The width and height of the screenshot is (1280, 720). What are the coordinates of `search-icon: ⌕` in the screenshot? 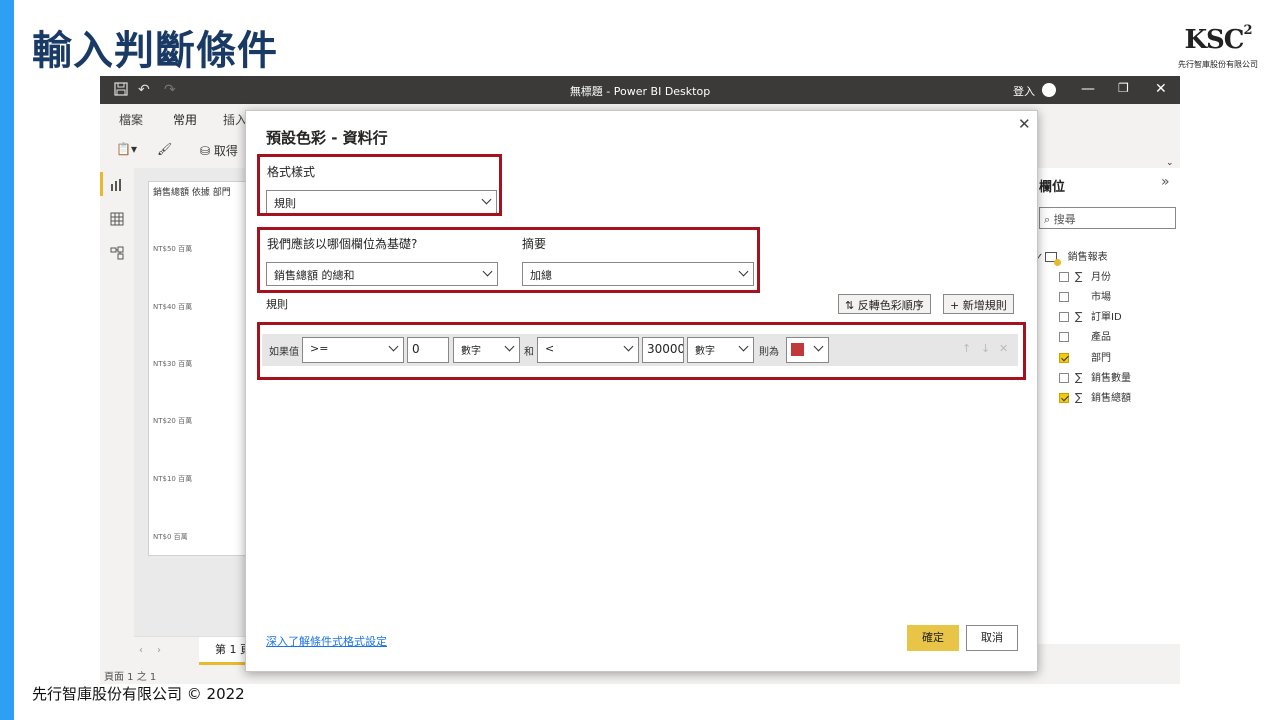 It's located at (1047, 219).